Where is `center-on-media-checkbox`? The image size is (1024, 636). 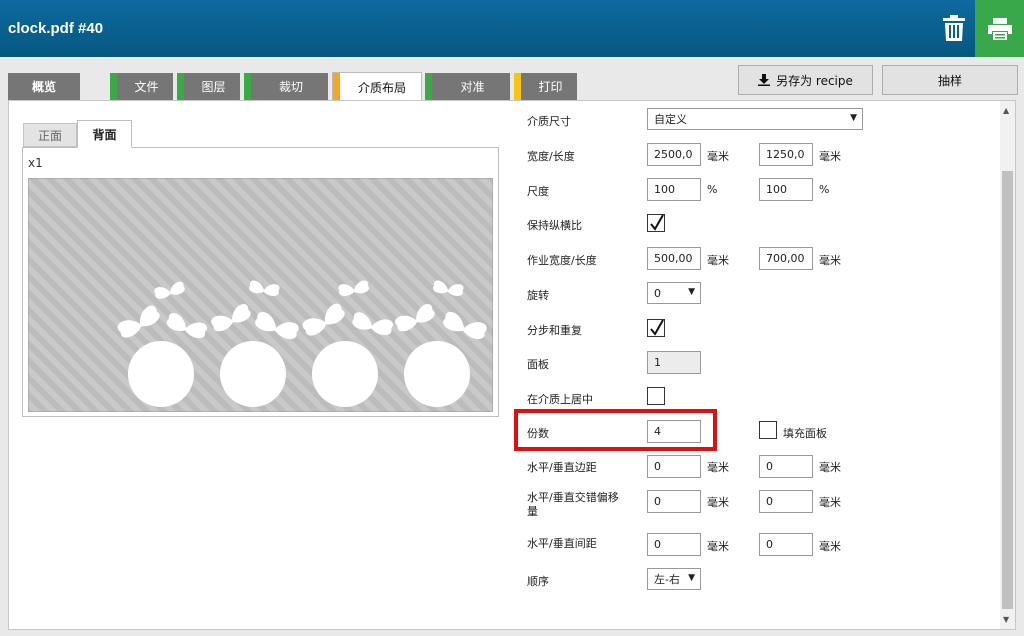 center-on-media-checkbox is located at coordinates (656, 396).